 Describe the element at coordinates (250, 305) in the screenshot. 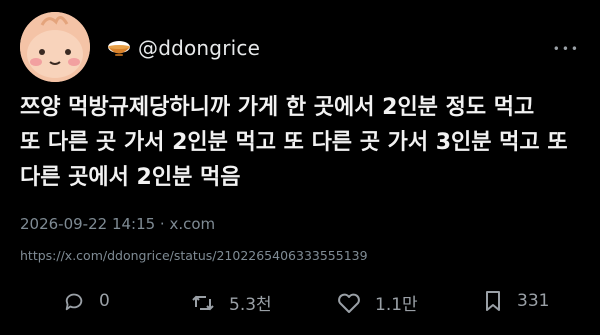

I see `repost-count: 5.3천` at that location.